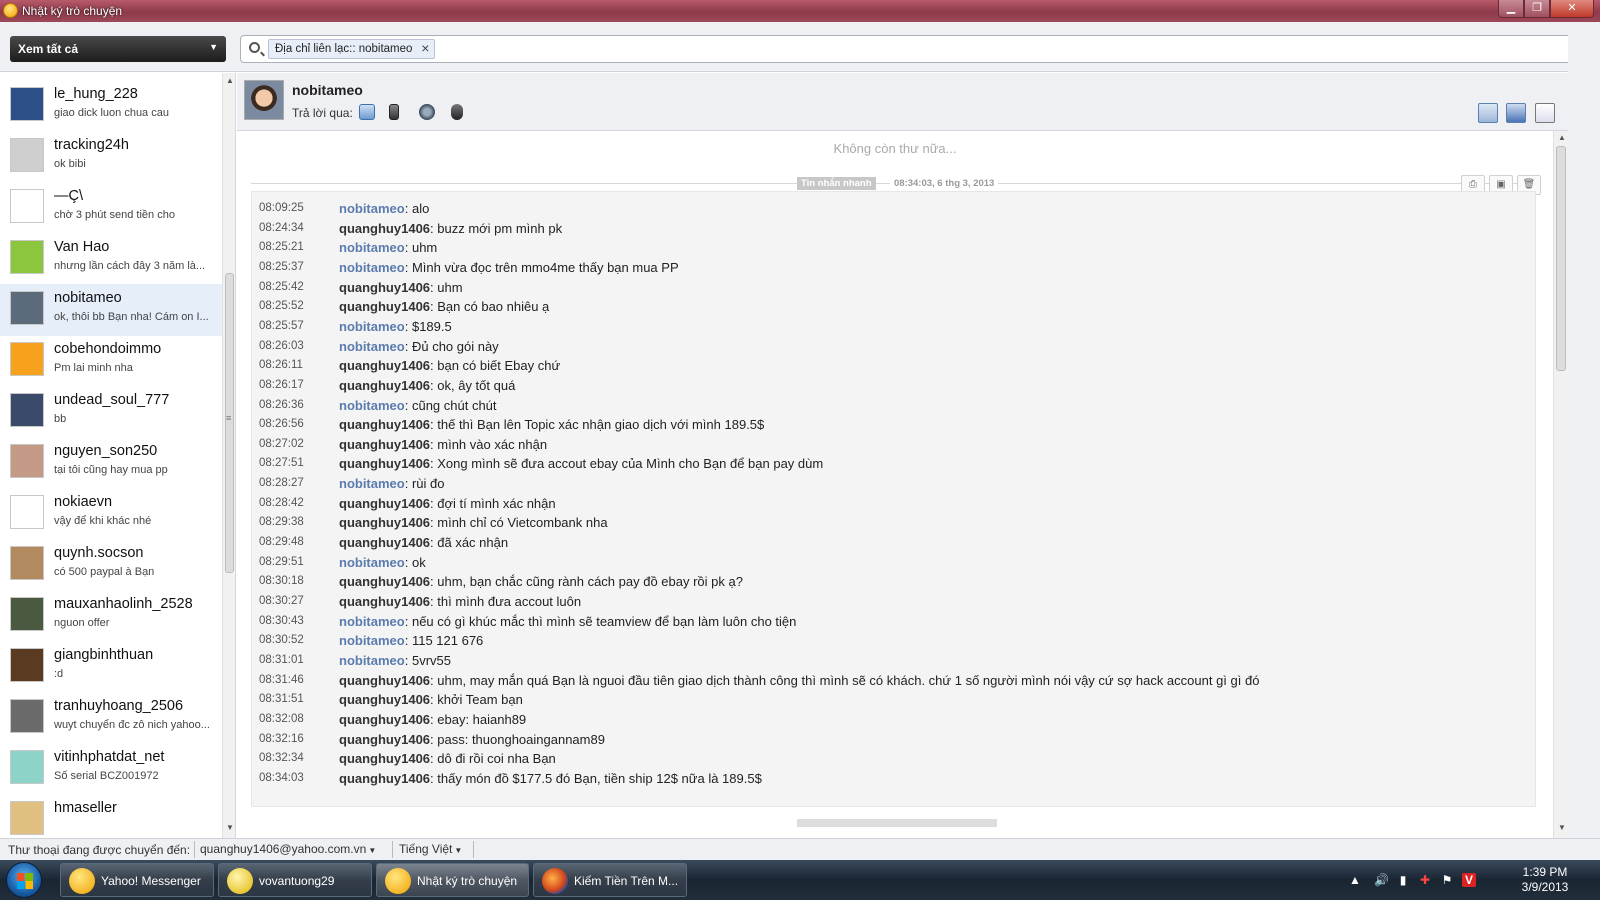 The image size is (1600, 900). What do you see at coordinates (394, 112) in the screenshot?
I see `phone-icon` at bounding box center [394, 112].